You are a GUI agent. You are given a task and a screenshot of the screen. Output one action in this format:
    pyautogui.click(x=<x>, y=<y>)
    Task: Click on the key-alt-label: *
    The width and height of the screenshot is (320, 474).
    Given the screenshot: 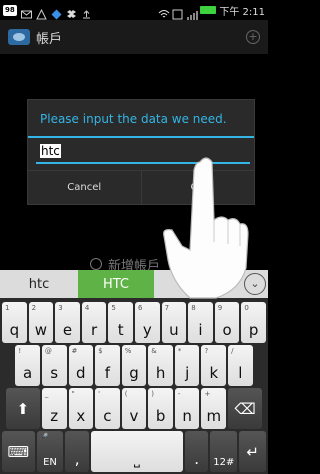 What is the action you would take?
    pyautogui.click(x=179, y=351)
    